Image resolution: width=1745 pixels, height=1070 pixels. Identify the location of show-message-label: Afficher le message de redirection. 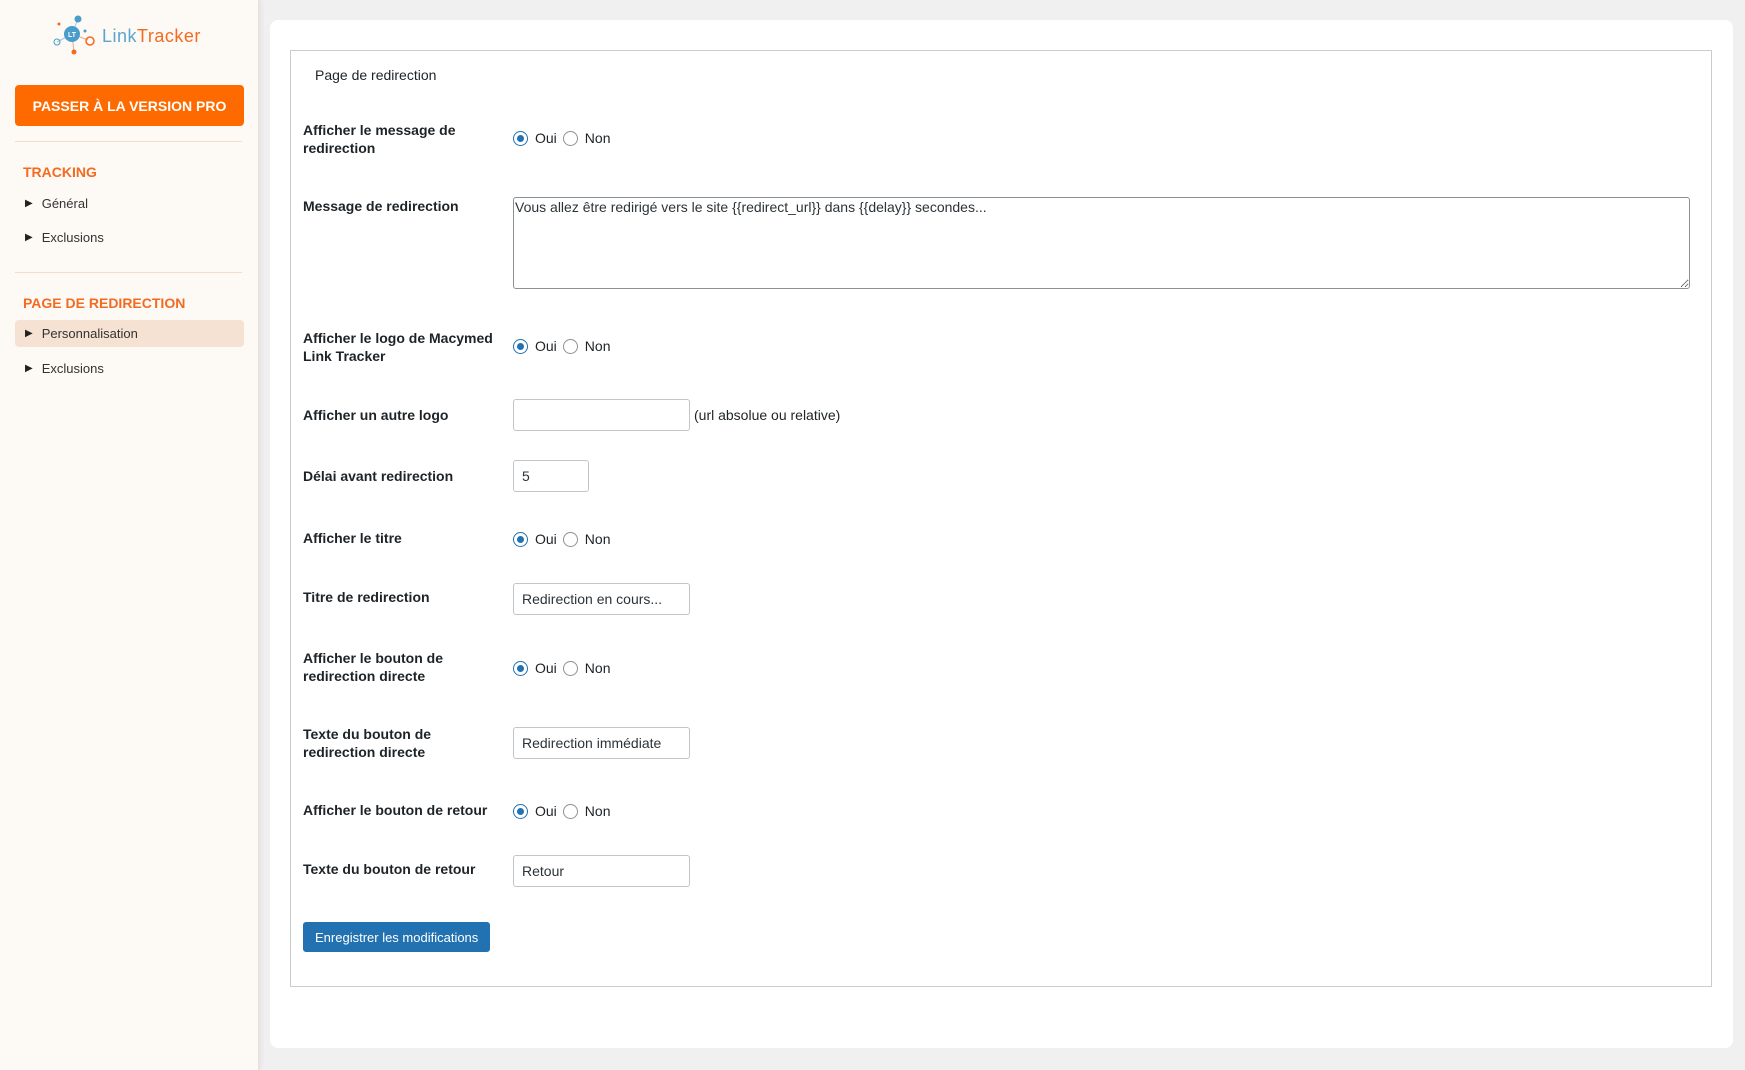
(379, 139).